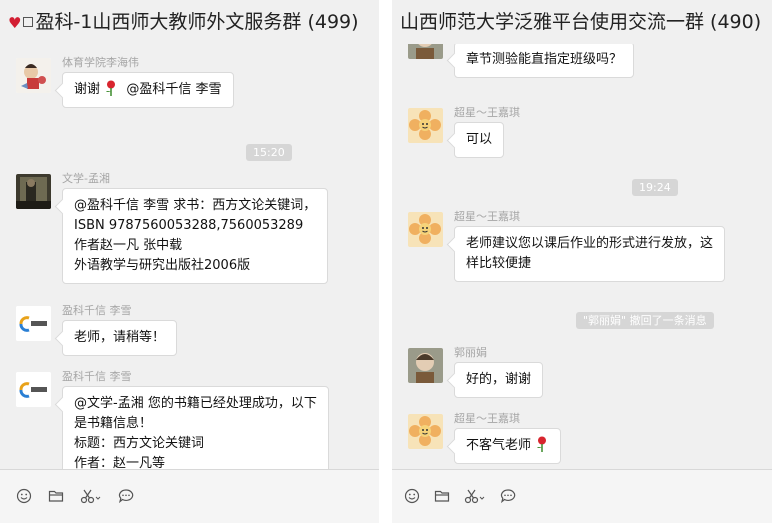  What do you see at coordinates (162, 265) in the screenshot?
I see `message-text: 外语教学与研究出版社2006版` at bounding box center [162, 265].